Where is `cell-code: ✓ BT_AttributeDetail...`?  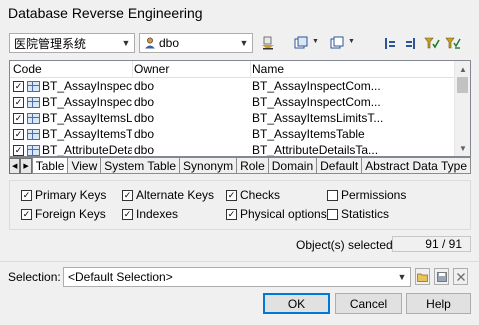
cell-code: ✓ BT_AttributeDetail... is located at coordinates (71, 149).